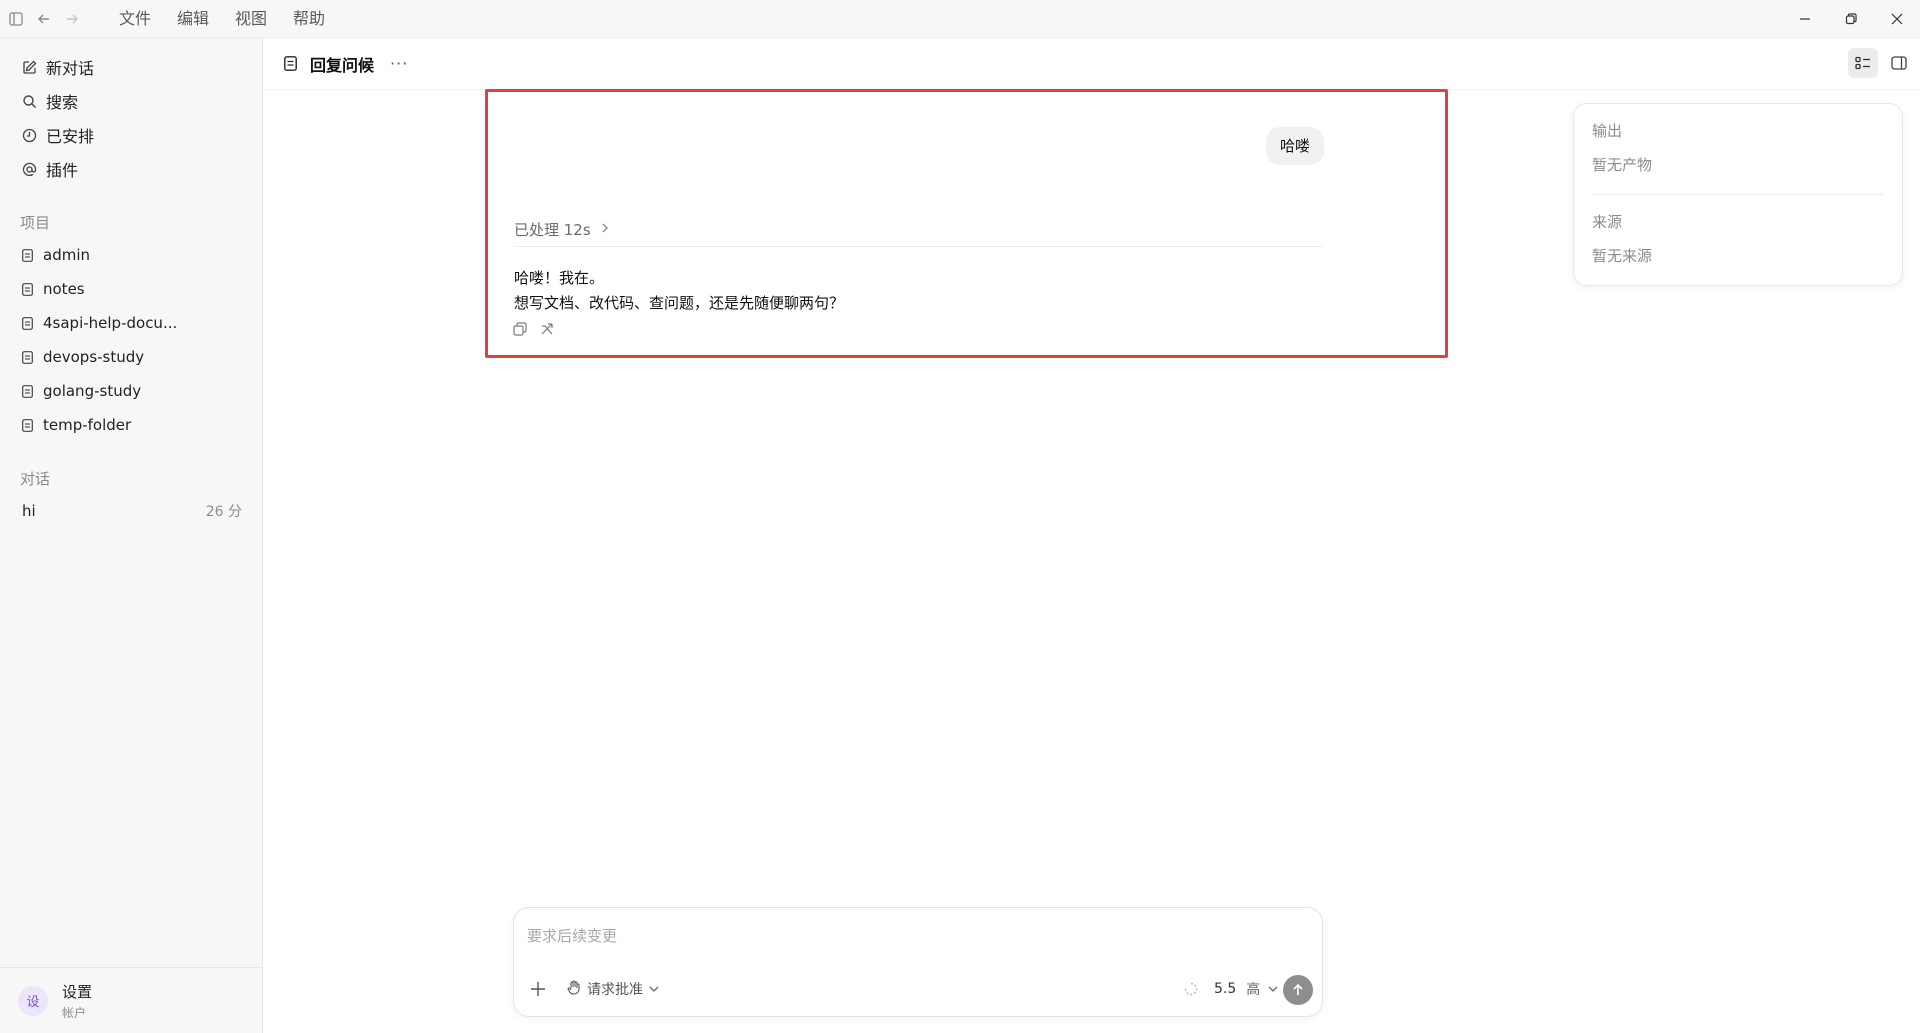  Describe the element at coordinates (87, 425) in the screenshot. I see `project-label: temp-folder` at that location.